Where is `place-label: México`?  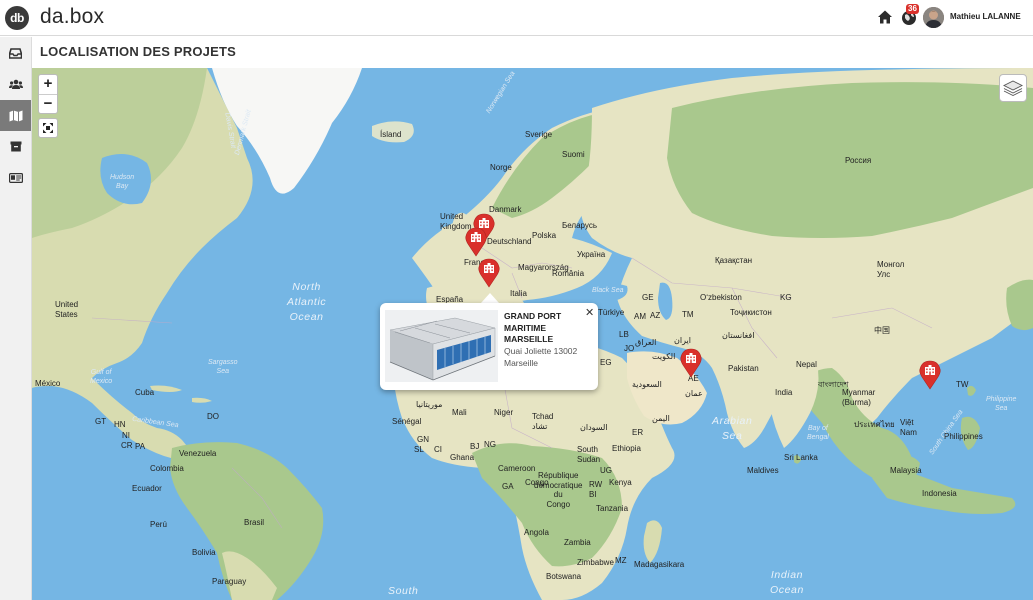
place-label: México is located at coordinates (48, 383).